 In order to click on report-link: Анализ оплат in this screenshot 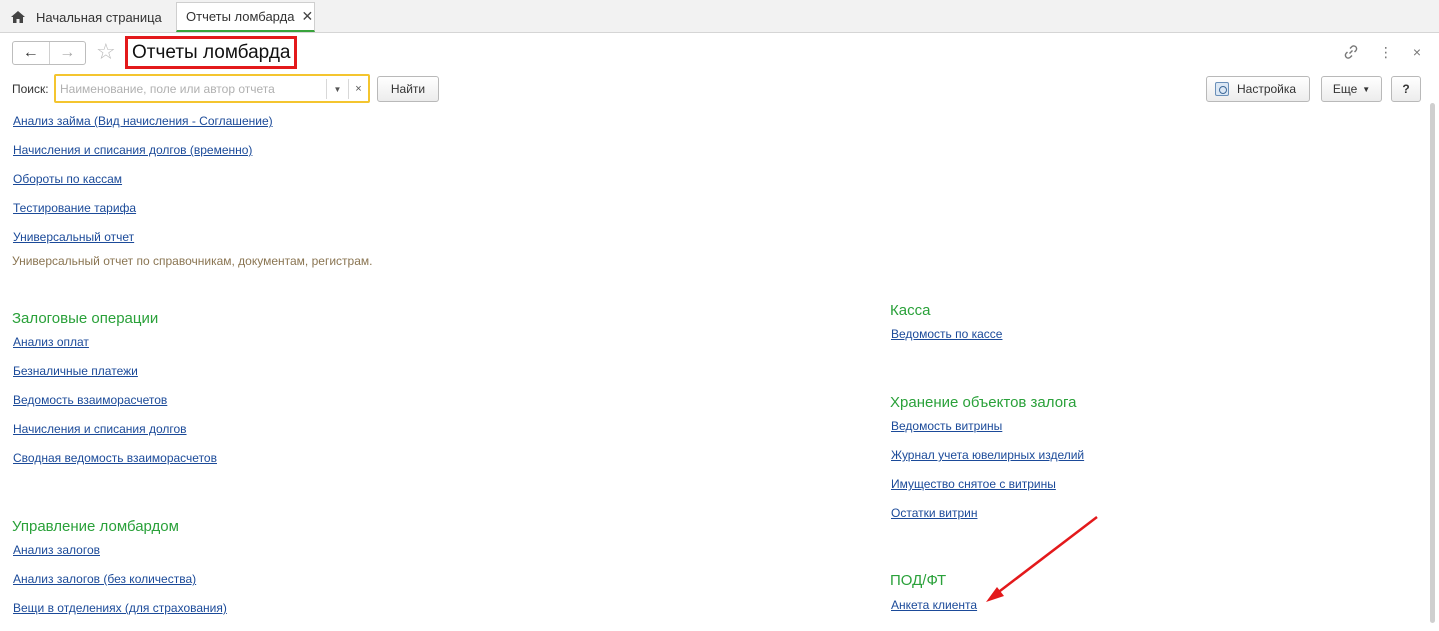, I will do `click(51, 342)`.